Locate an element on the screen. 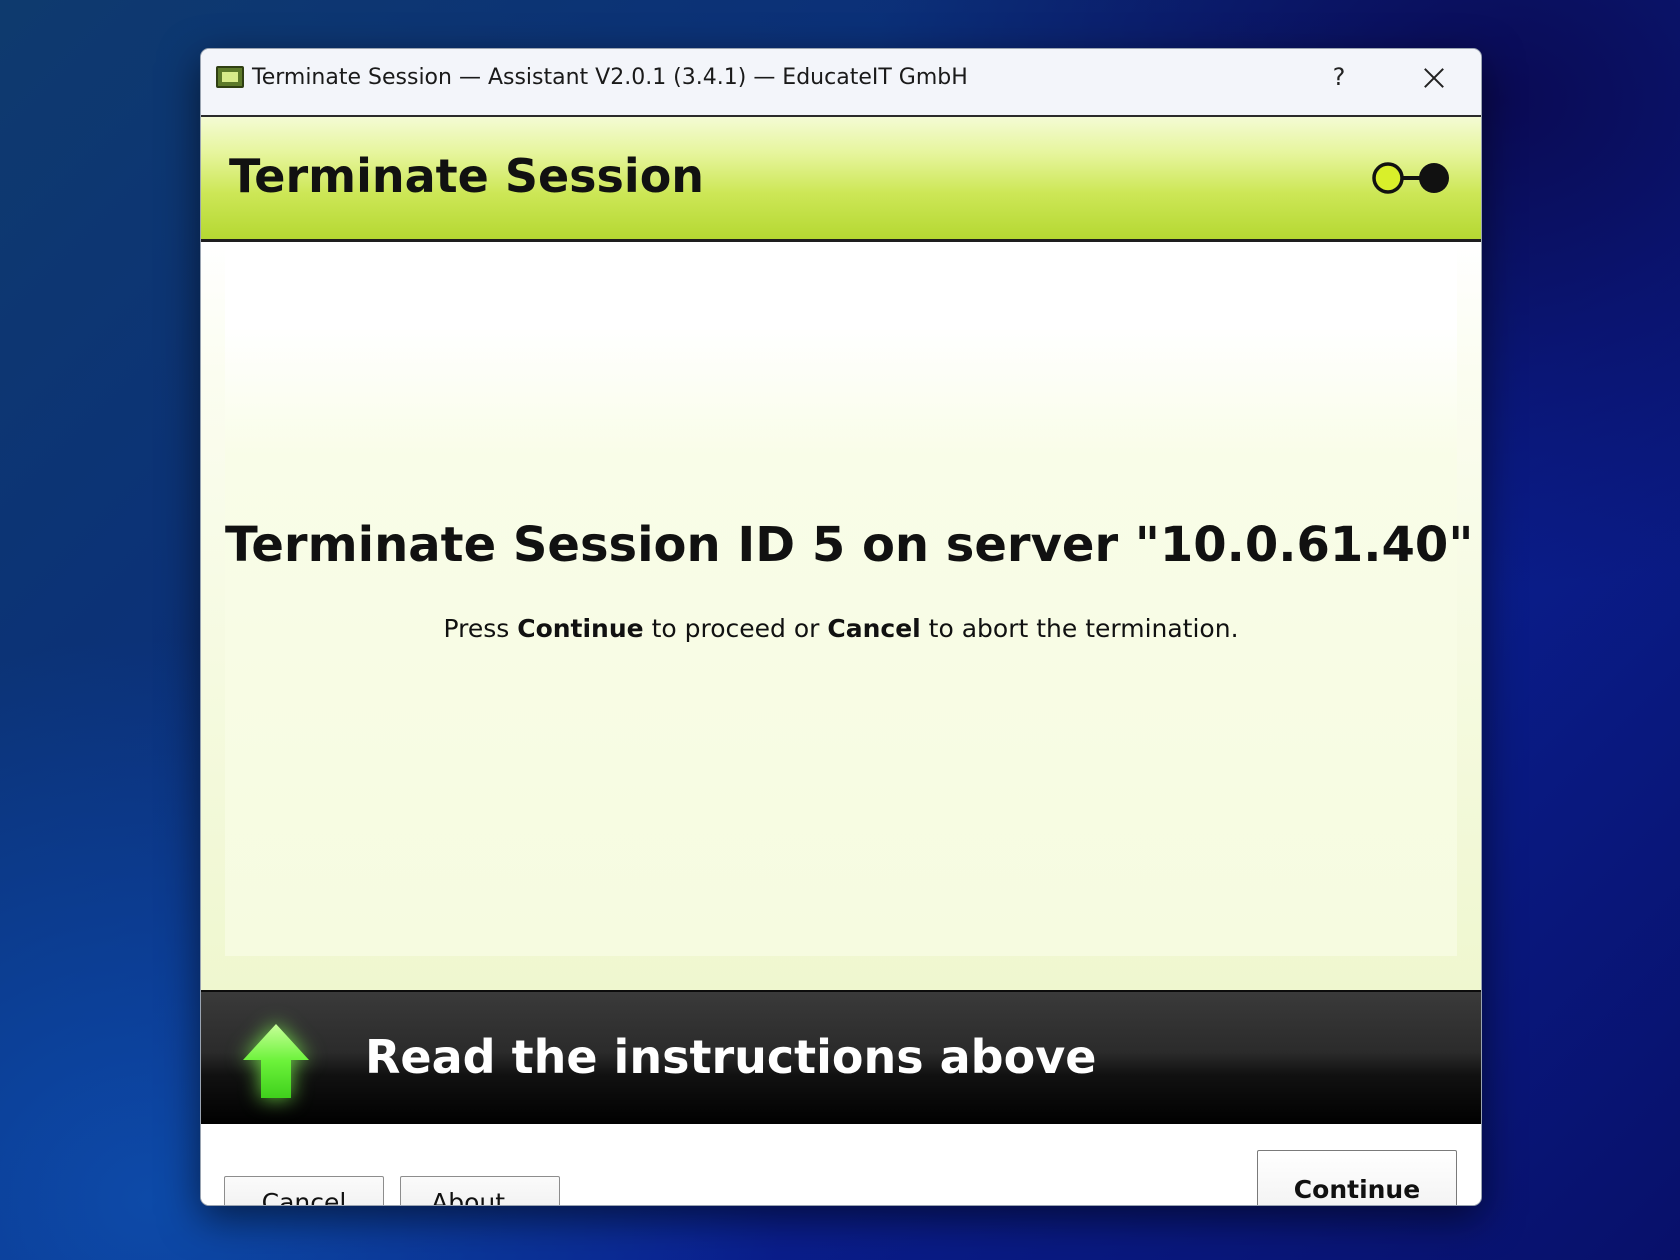  up-arrow-icon is located at coordinates (276, 1061).